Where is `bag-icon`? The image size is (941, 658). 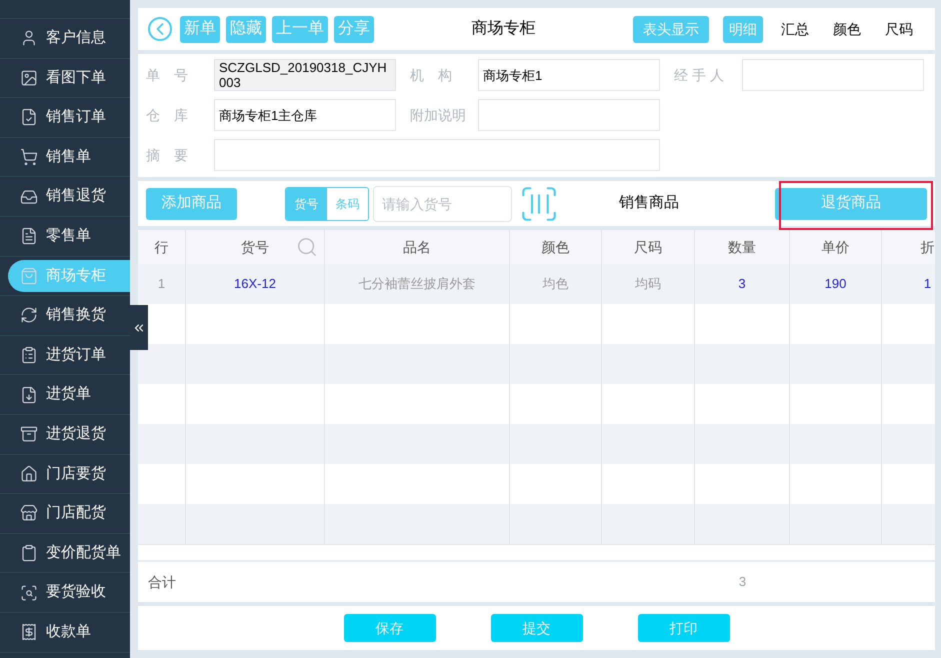 bag-icon is located at coordinates (29, 275).